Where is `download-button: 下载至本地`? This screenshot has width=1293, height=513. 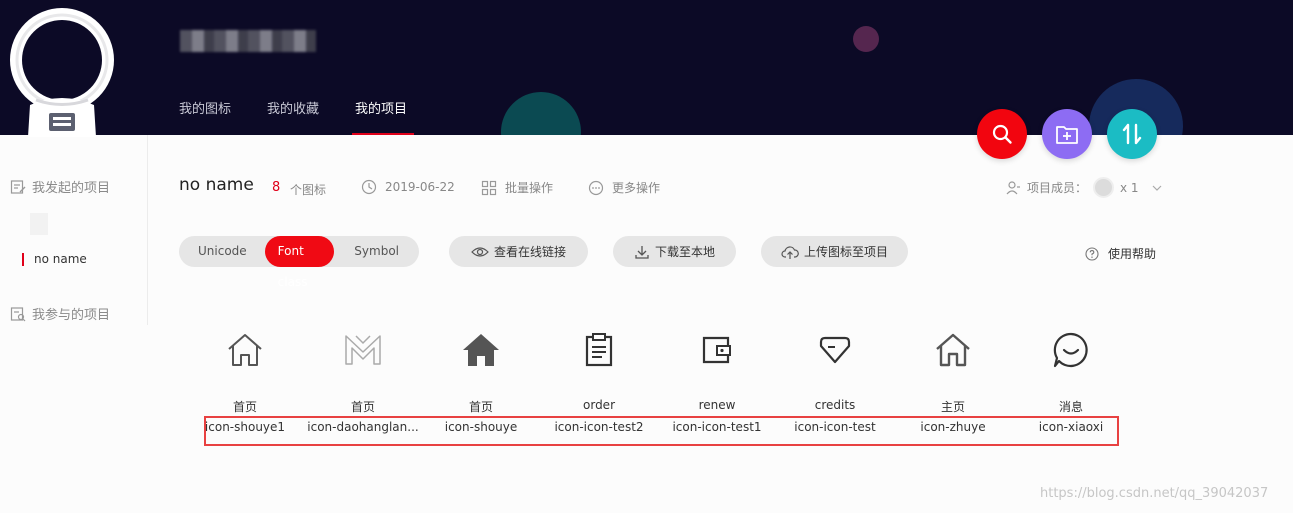 download-button: 下载至本地 is located at coordinates (674, 251).